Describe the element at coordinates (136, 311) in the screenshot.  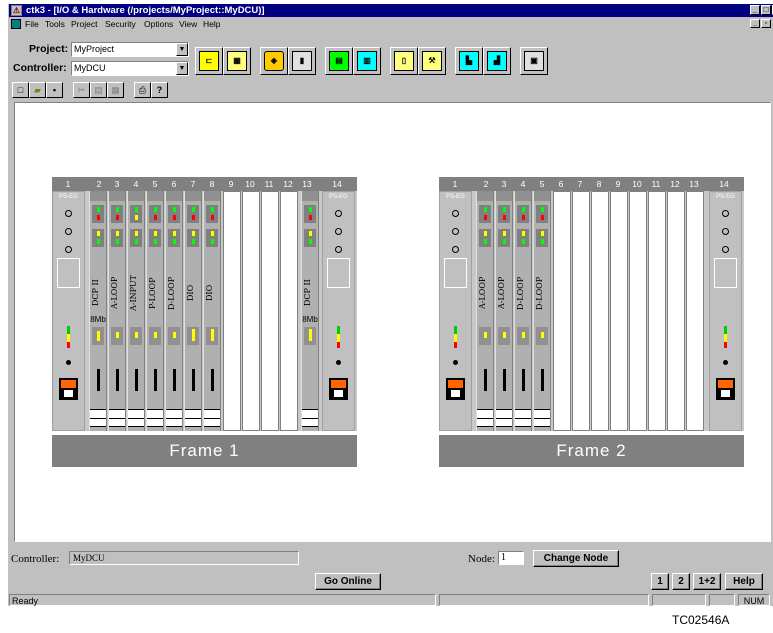
I see `card-a-input: A-INPUT` at that location.